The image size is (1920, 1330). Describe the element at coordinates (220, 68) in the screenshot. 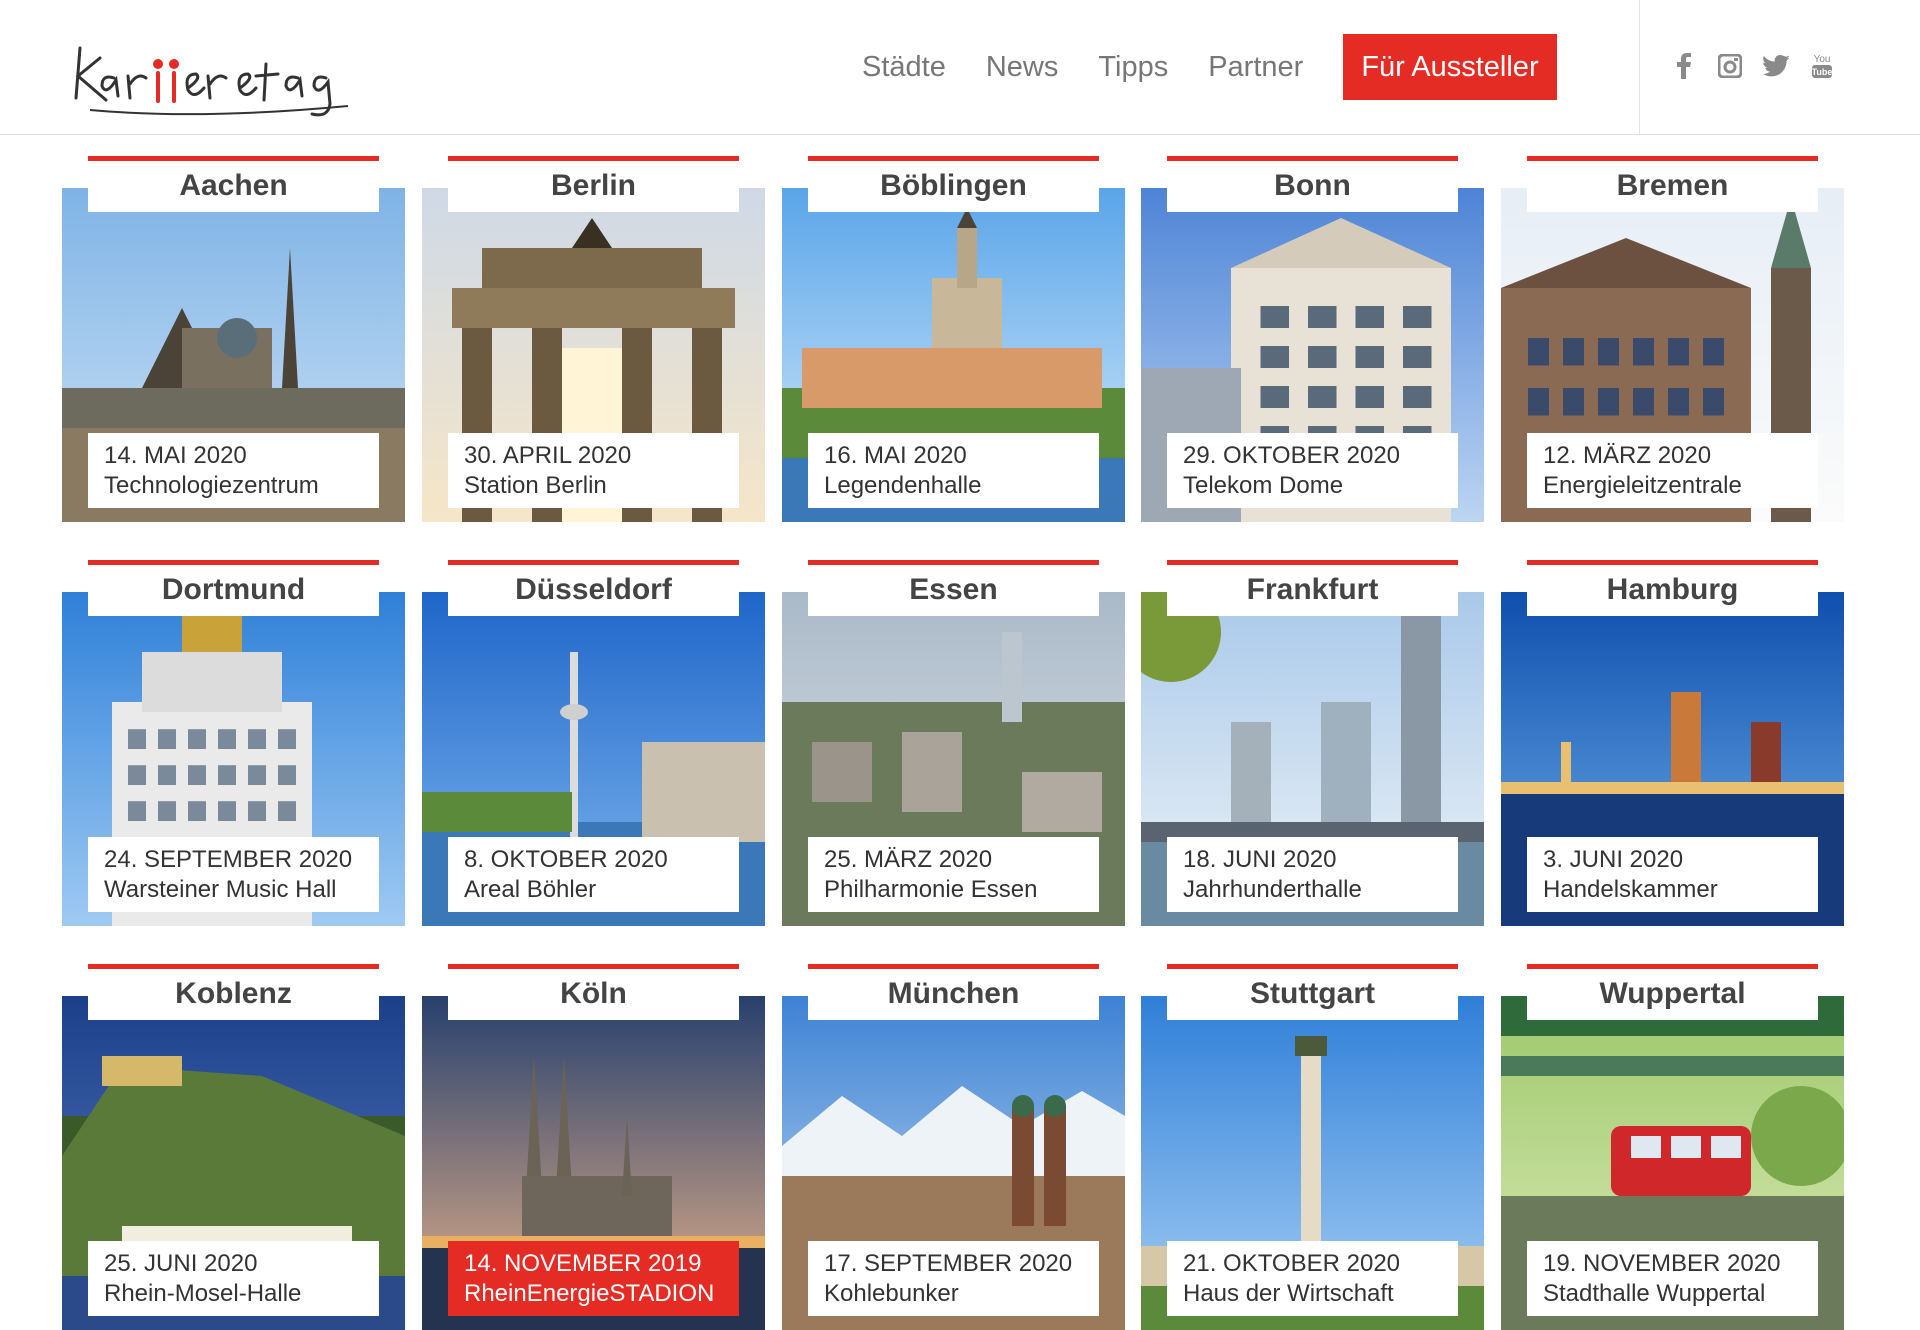

I see `karrieretag-logo` at that location.